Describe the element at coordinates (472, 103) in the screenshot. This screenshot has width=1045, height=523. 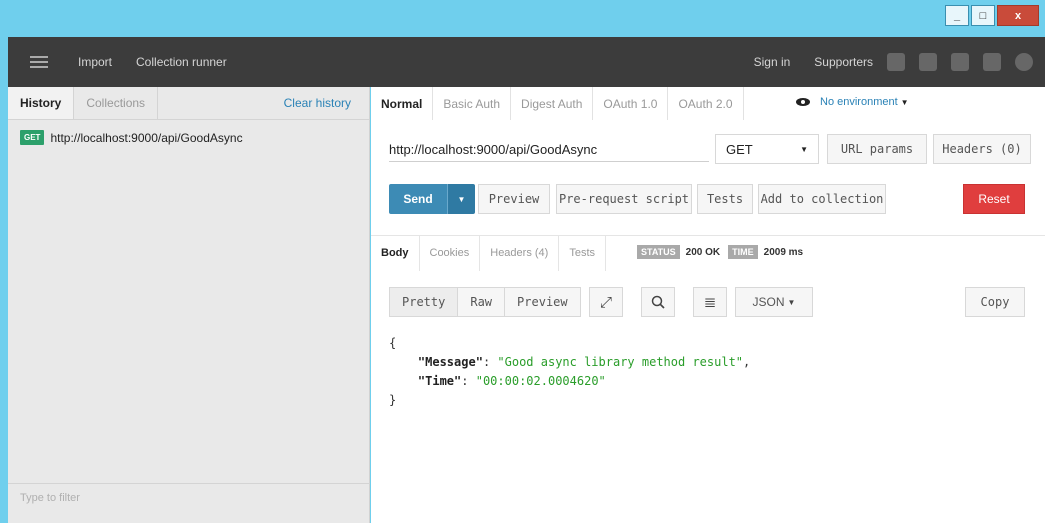
I see `tab-basic-auth: Basic Auth` at that location.